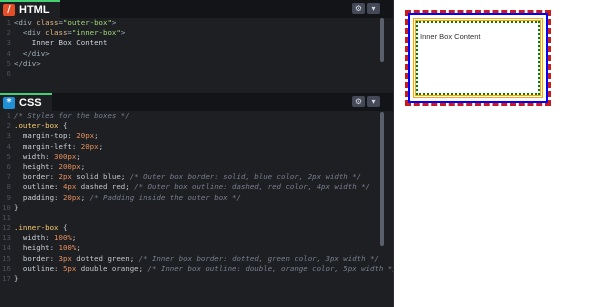  I want to click on css-collapse-button: ▾, so click(373, 101).